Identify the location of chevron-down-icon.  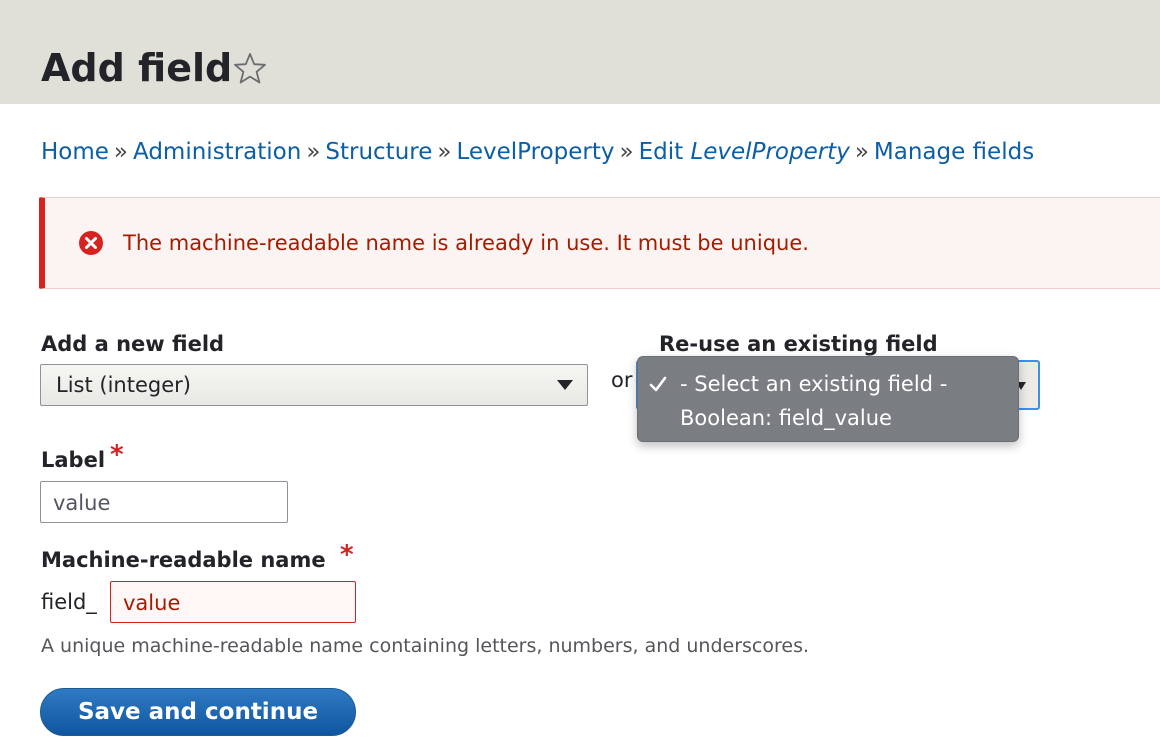
(565, 385).